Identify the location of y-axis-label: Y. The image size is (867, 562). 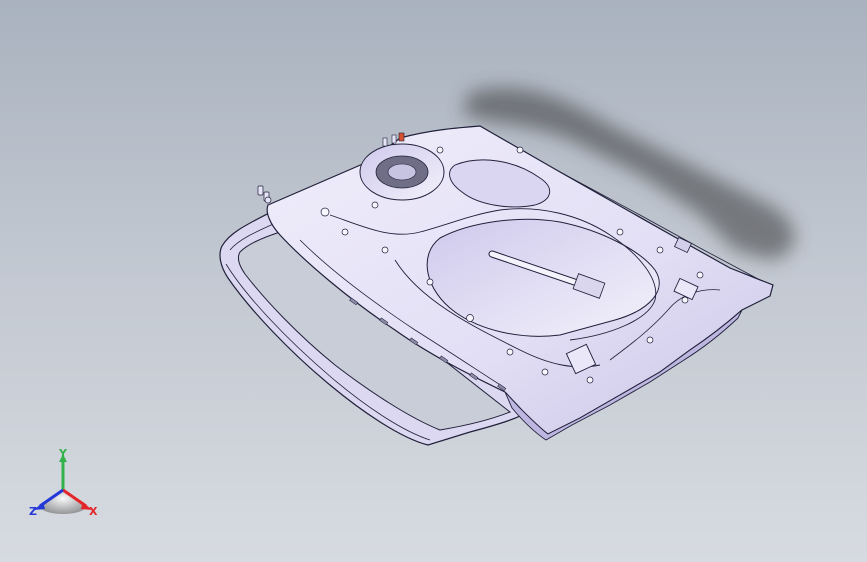
(63, 453).